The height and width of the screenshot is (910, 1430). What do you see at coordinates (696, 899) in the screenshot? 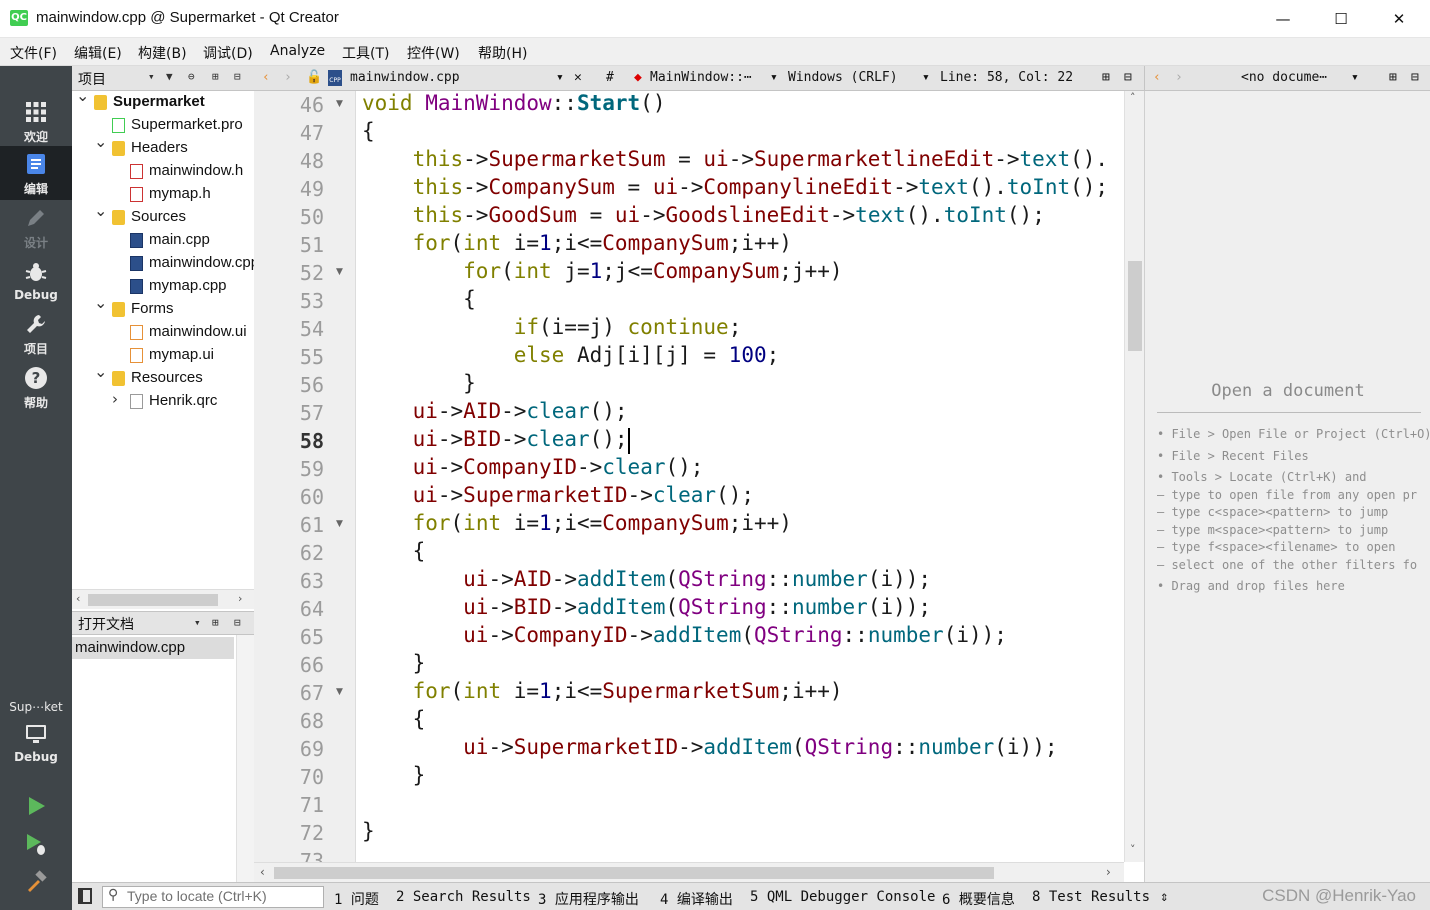
I see `pane-compile-output: 4 编译输出` at bounding box center [696, 899].